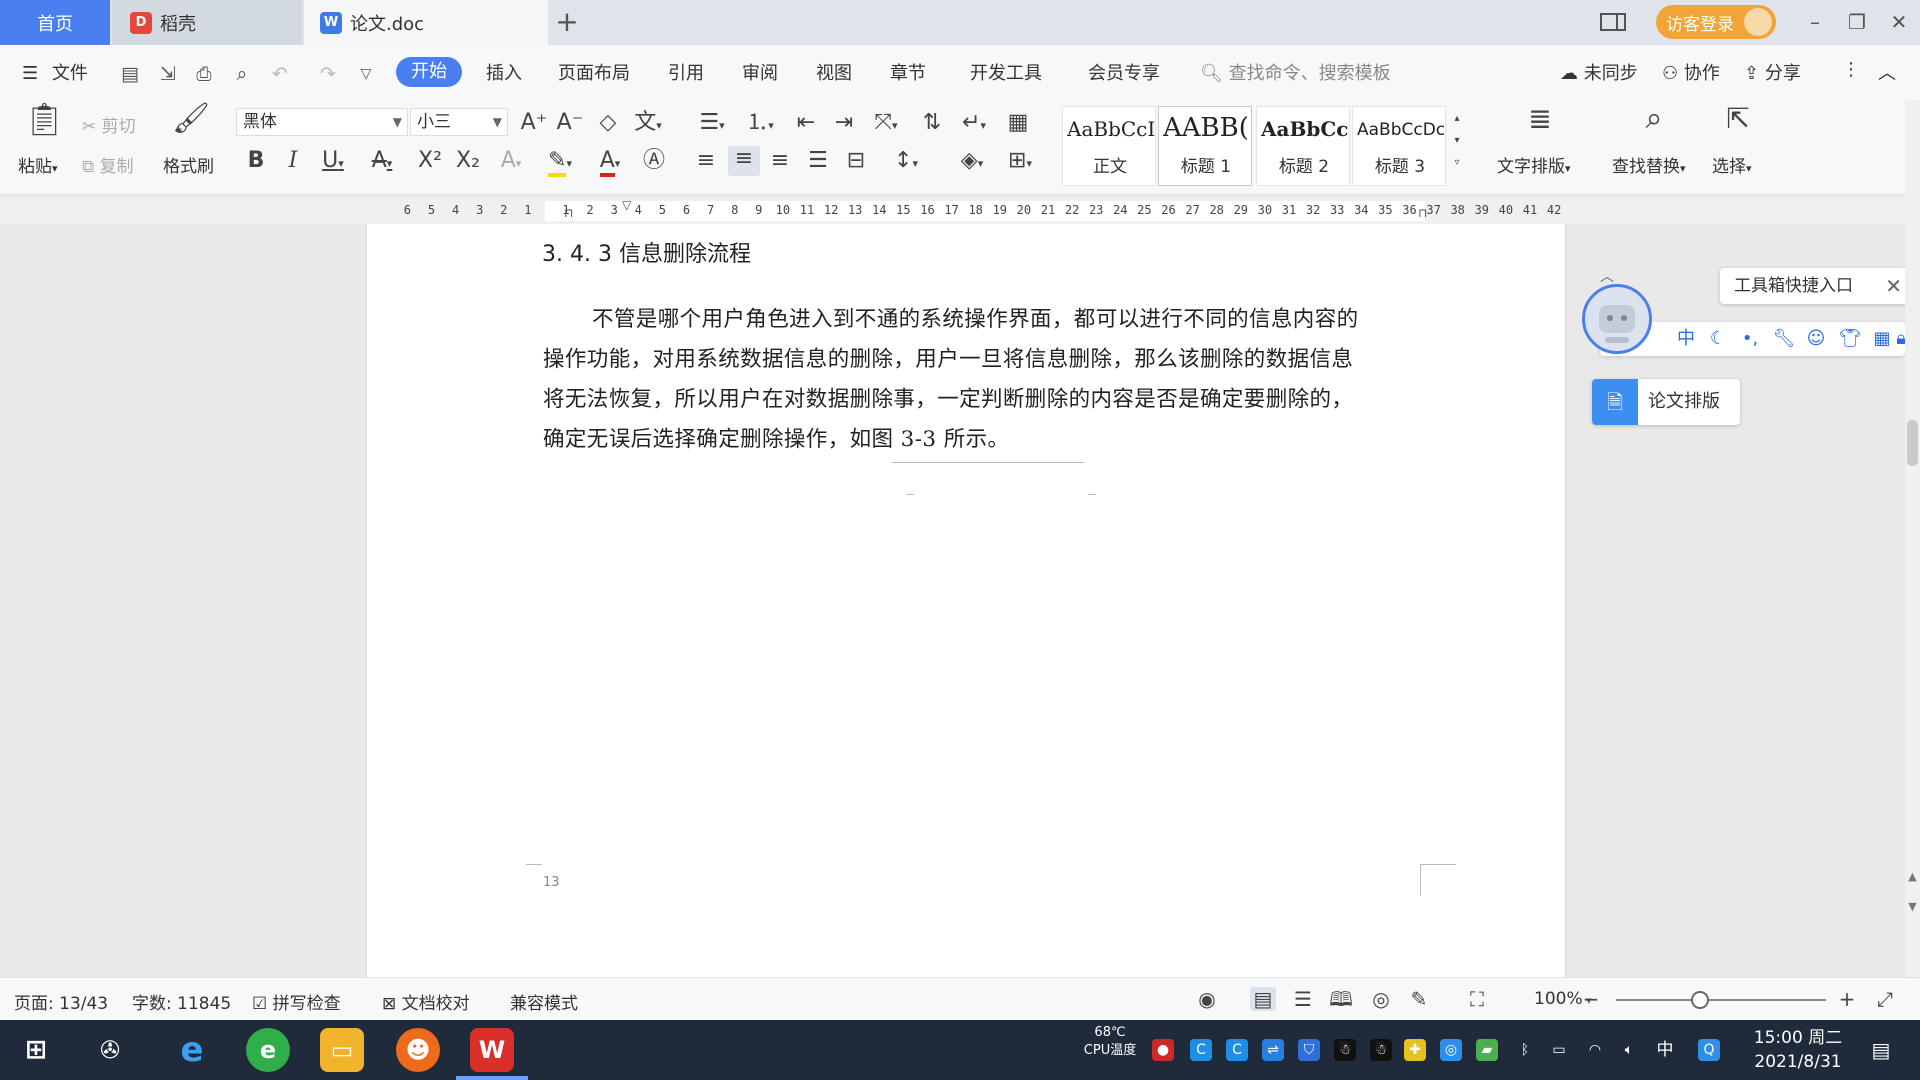 The width and height of the screenshot is (1920, 1080). I want to click on italic-icon: I, so click(293, 161).